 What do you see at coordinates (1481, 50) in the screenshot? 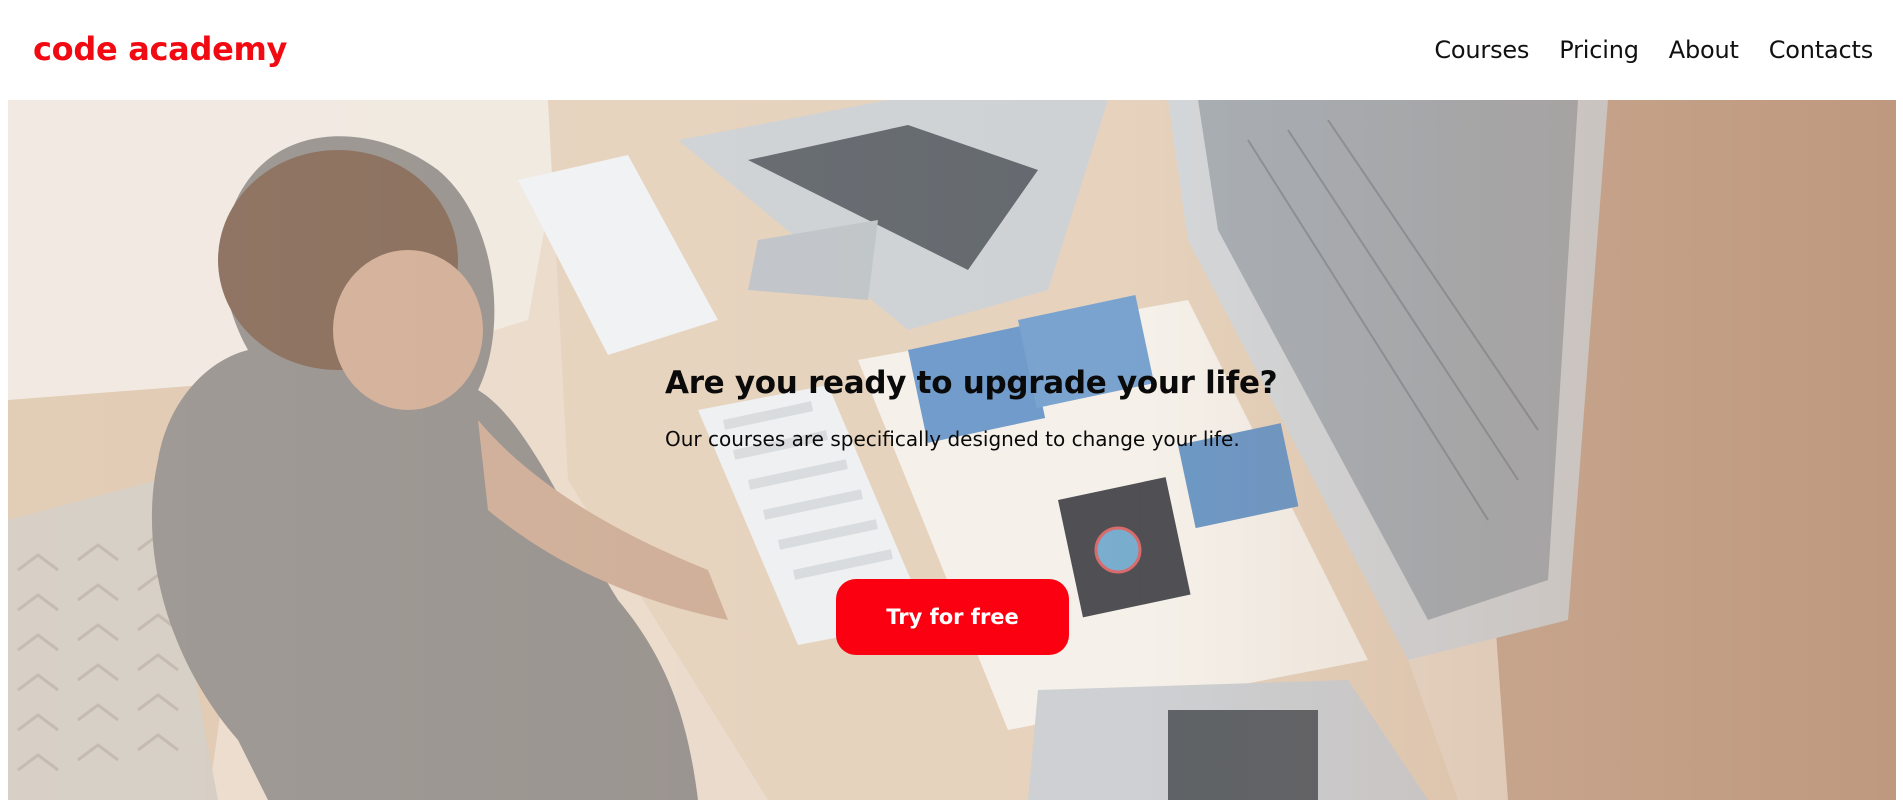
I see `nav-link-courses: Courses` at bounding box center [1481, 50].